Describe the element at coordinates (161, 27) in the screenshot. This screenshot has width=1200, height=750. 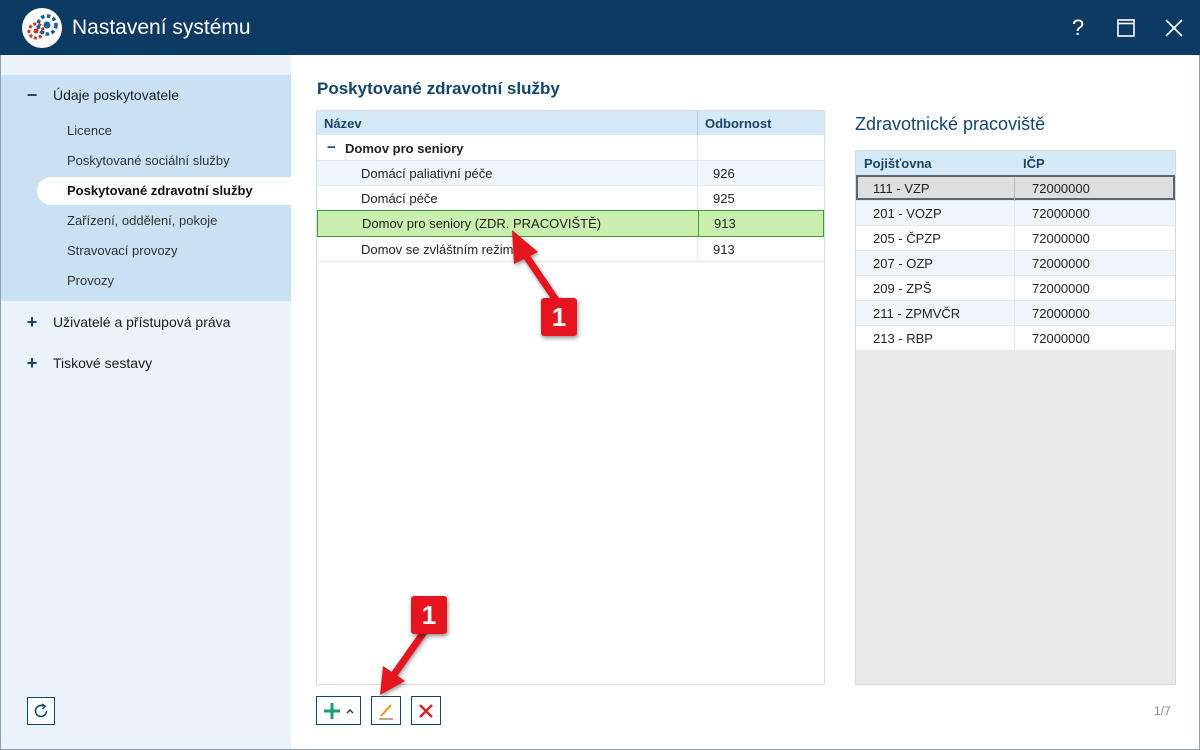
I see `window-title: Nastavení systému` at that location.